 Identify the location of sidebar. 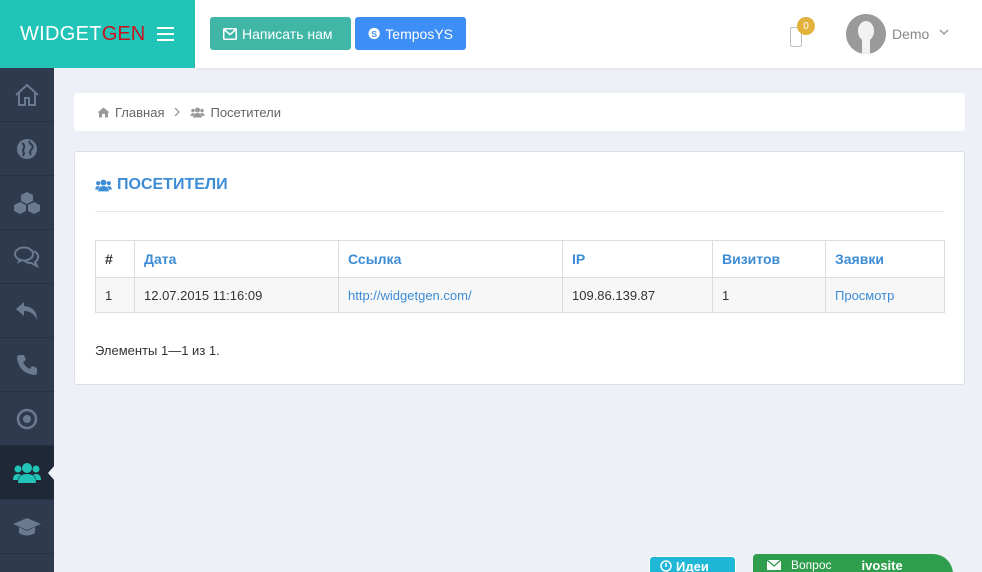
(27, 320).